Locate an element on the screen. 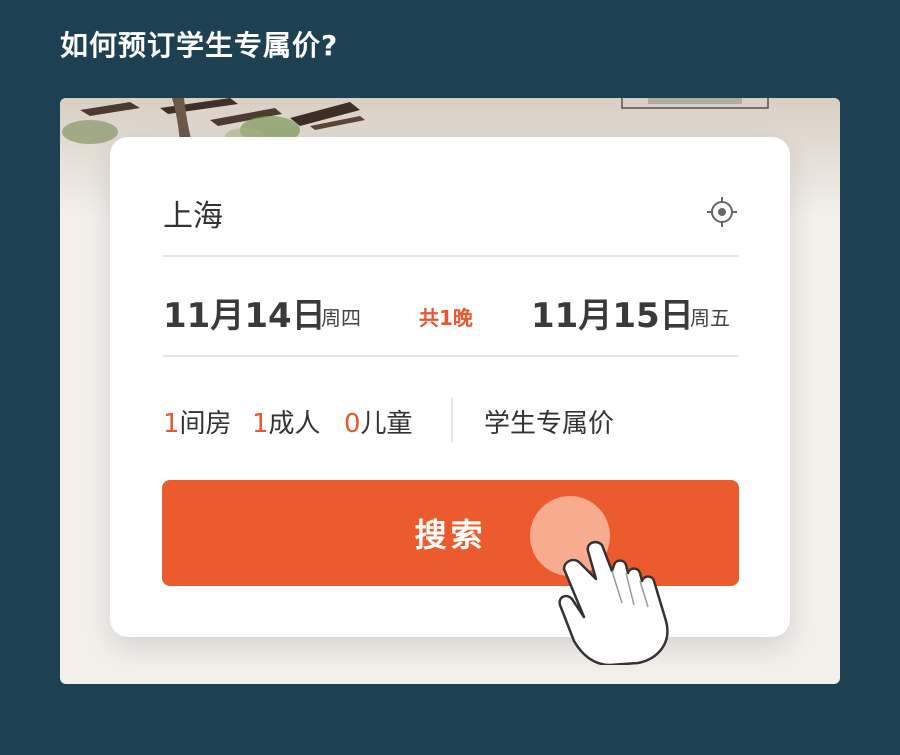  adults-selector: 1成人 is located at coordinates (286, 421).